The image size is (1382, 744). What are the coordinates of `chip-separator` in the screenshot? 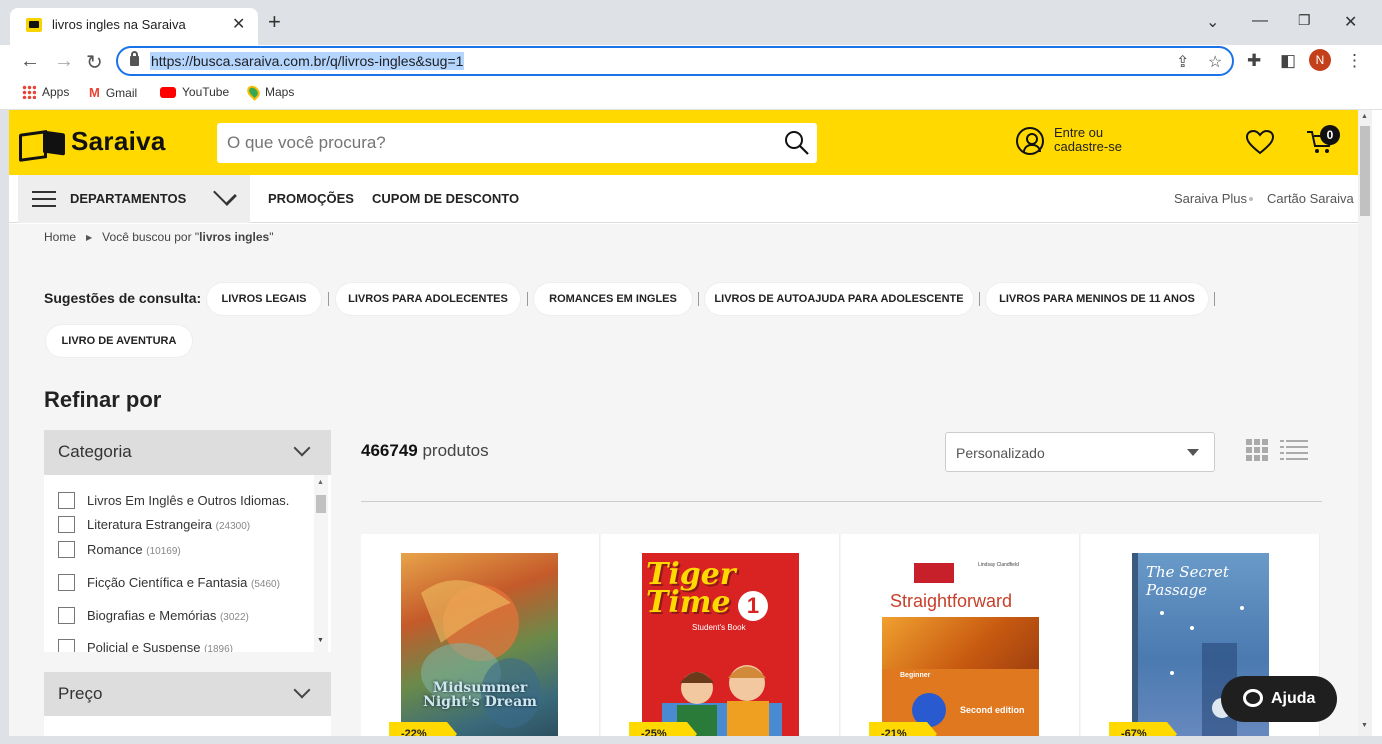 It's located at (979, 299).